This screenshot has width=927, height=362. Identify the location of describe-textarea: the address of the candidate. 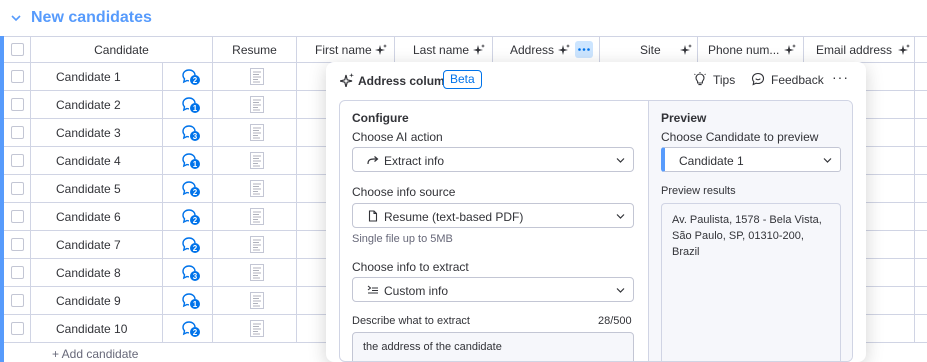
(493, 346).